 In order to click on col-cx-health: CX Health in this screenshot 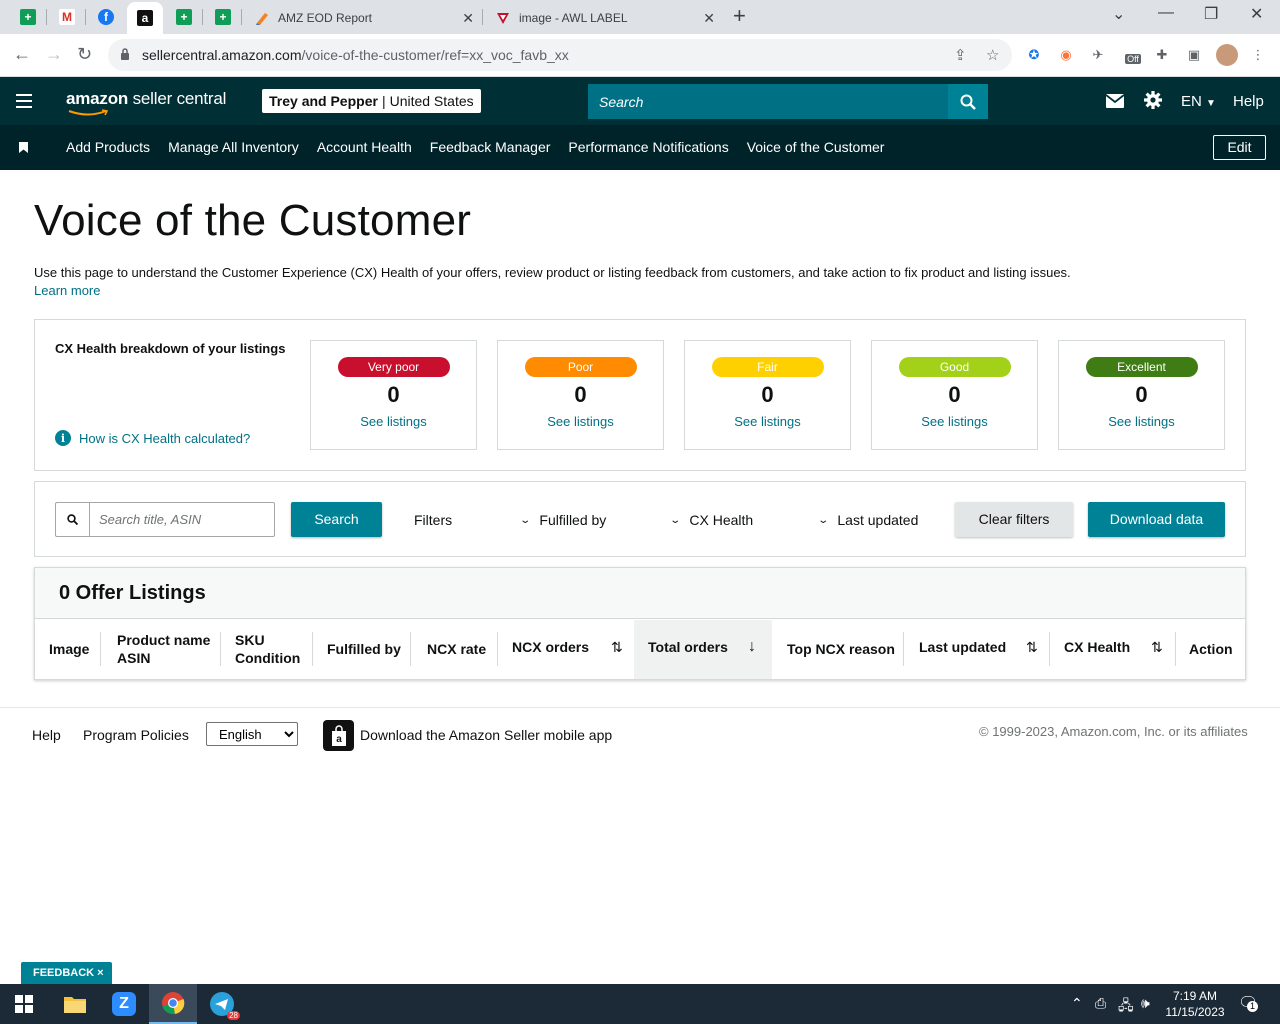, I will do `click(1097, 647)`.